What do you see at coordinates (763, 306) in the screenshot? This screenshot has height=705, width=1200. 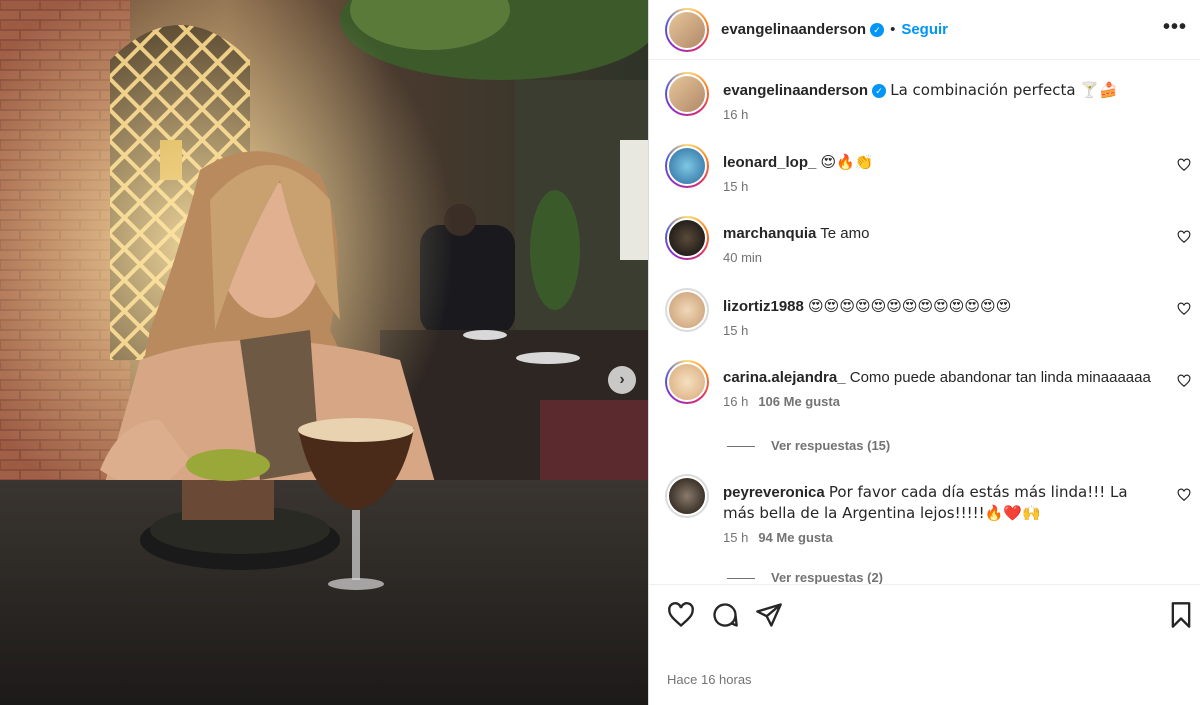 I see `commenter-username: lizortiz1988` at bounding box center [763, 306].